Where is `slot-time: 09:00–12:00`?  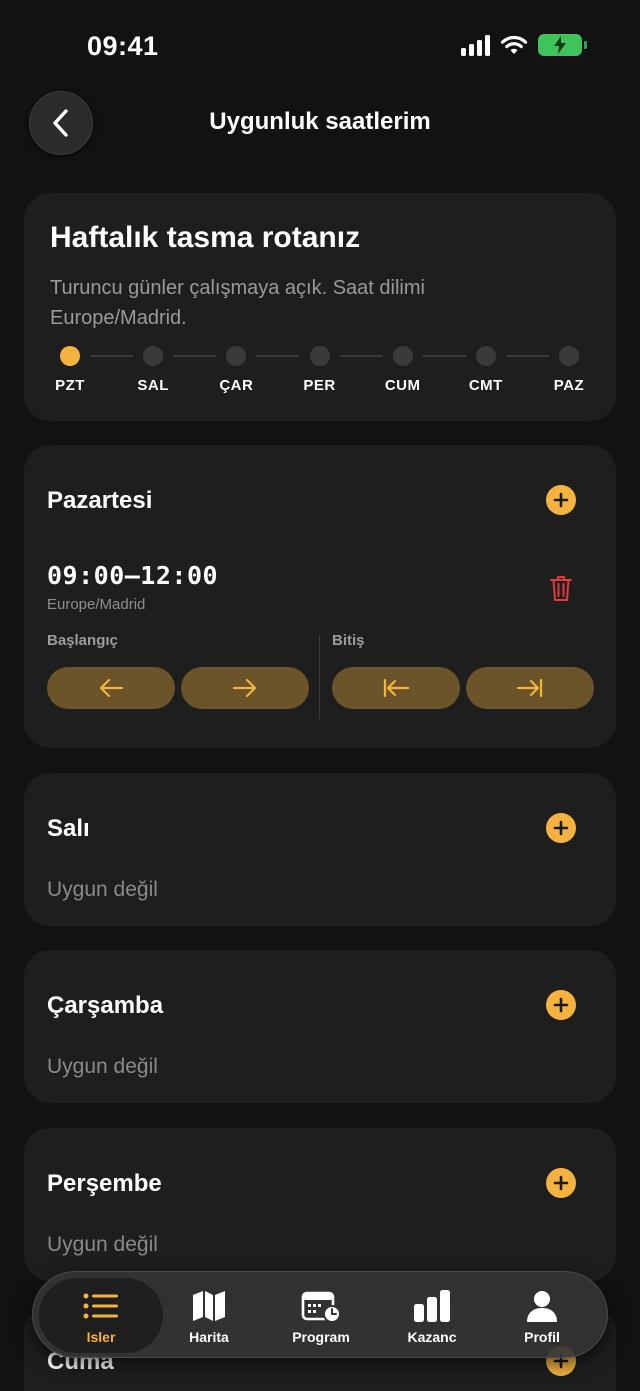 slot-time: 09:00–12:00 is located at coordinates (133, 575).